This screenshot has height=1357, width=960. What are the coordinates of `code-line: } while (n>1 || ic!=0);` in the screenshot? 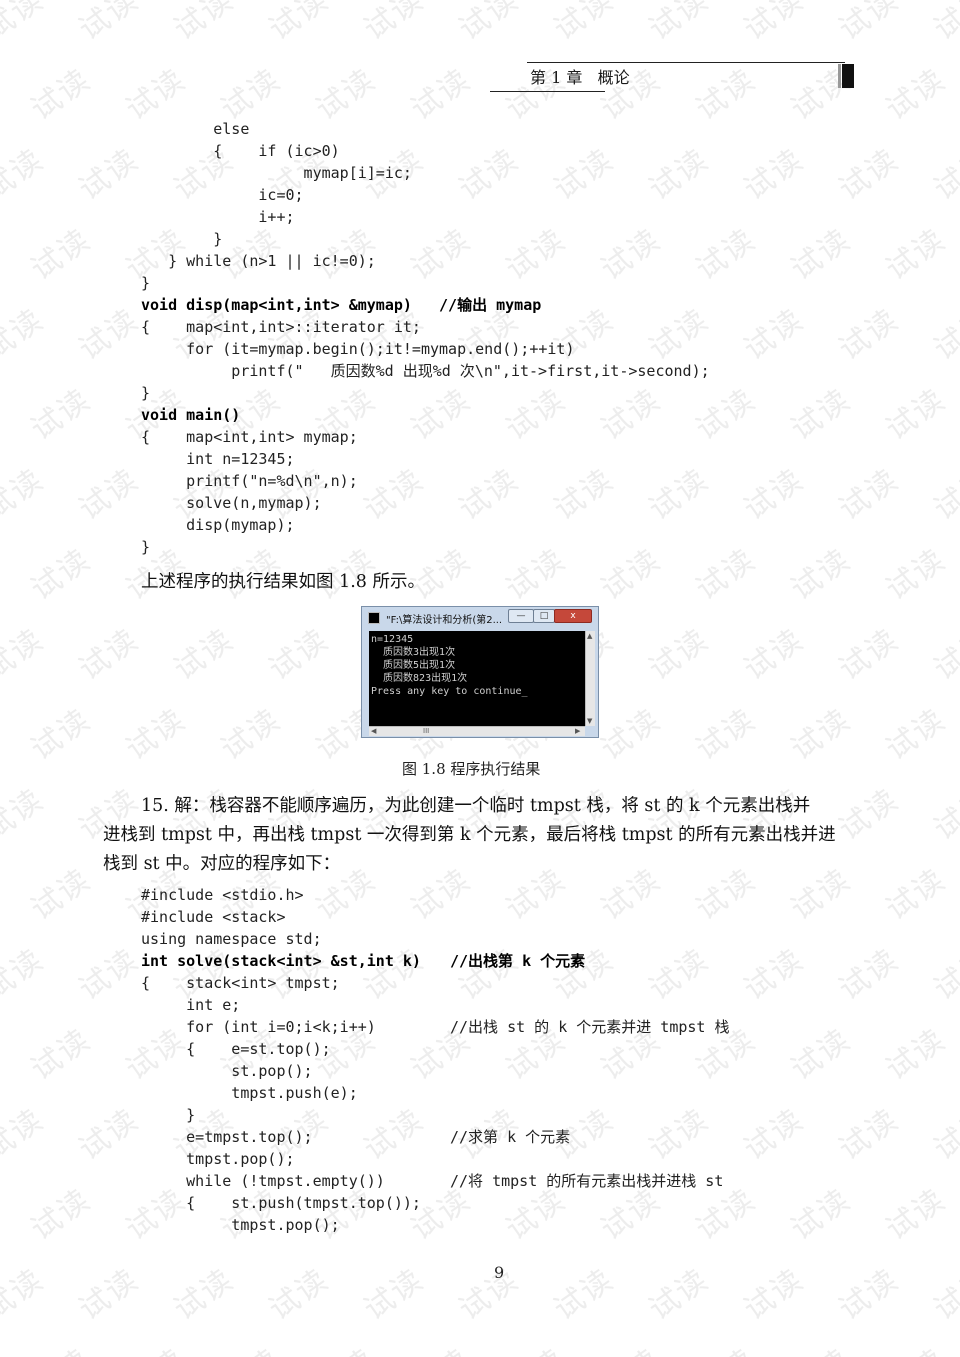 It's located at (258, 261).